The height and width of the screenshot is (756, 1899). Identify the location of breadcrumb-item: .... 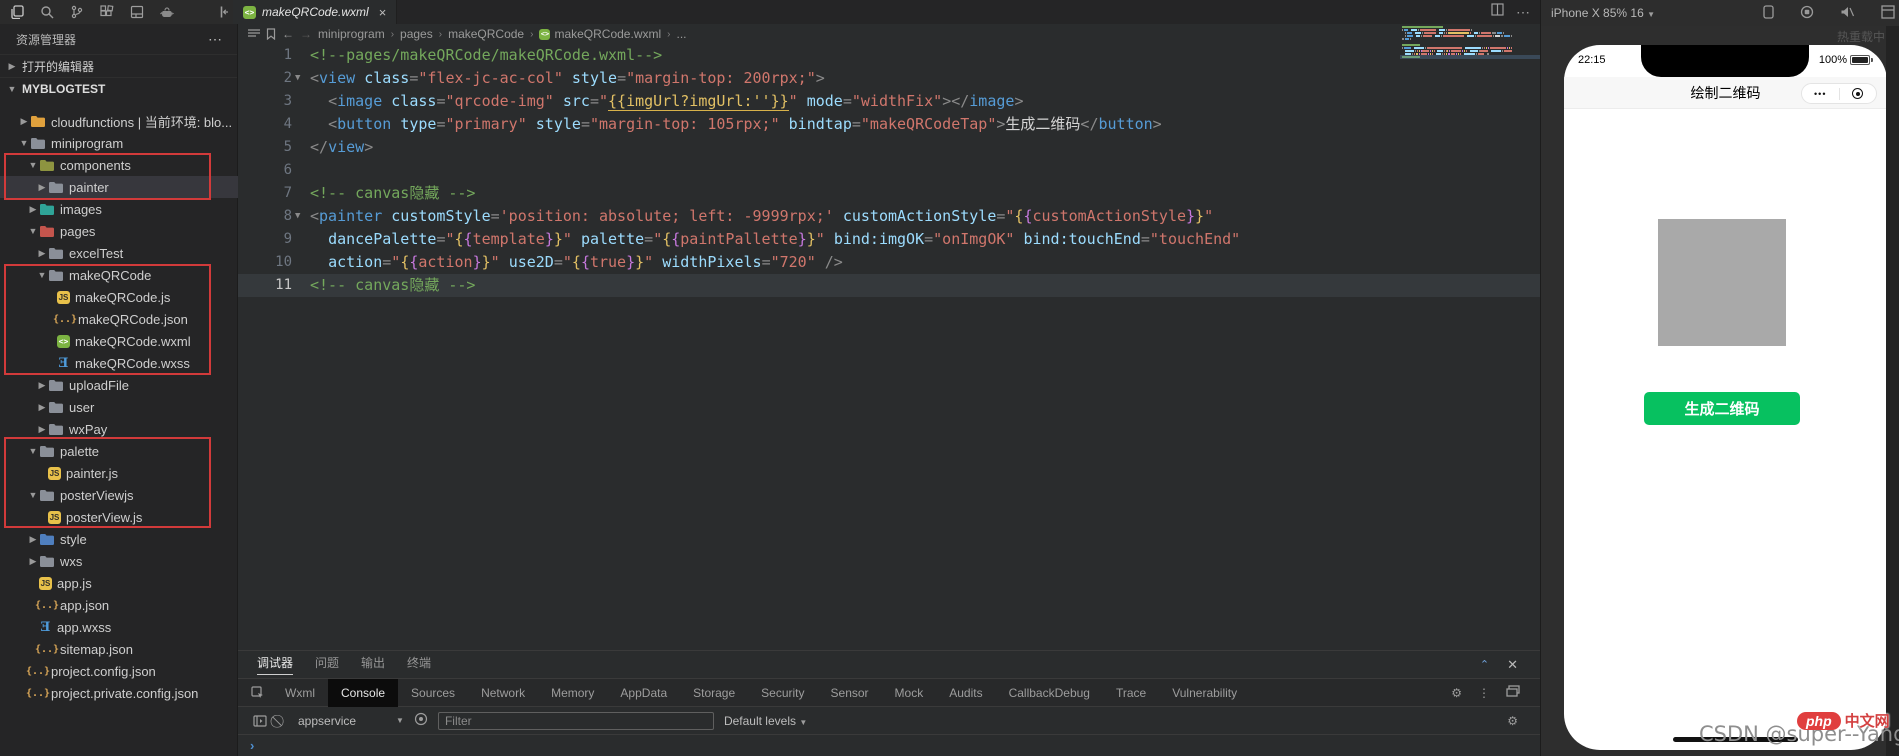
(682, 34).